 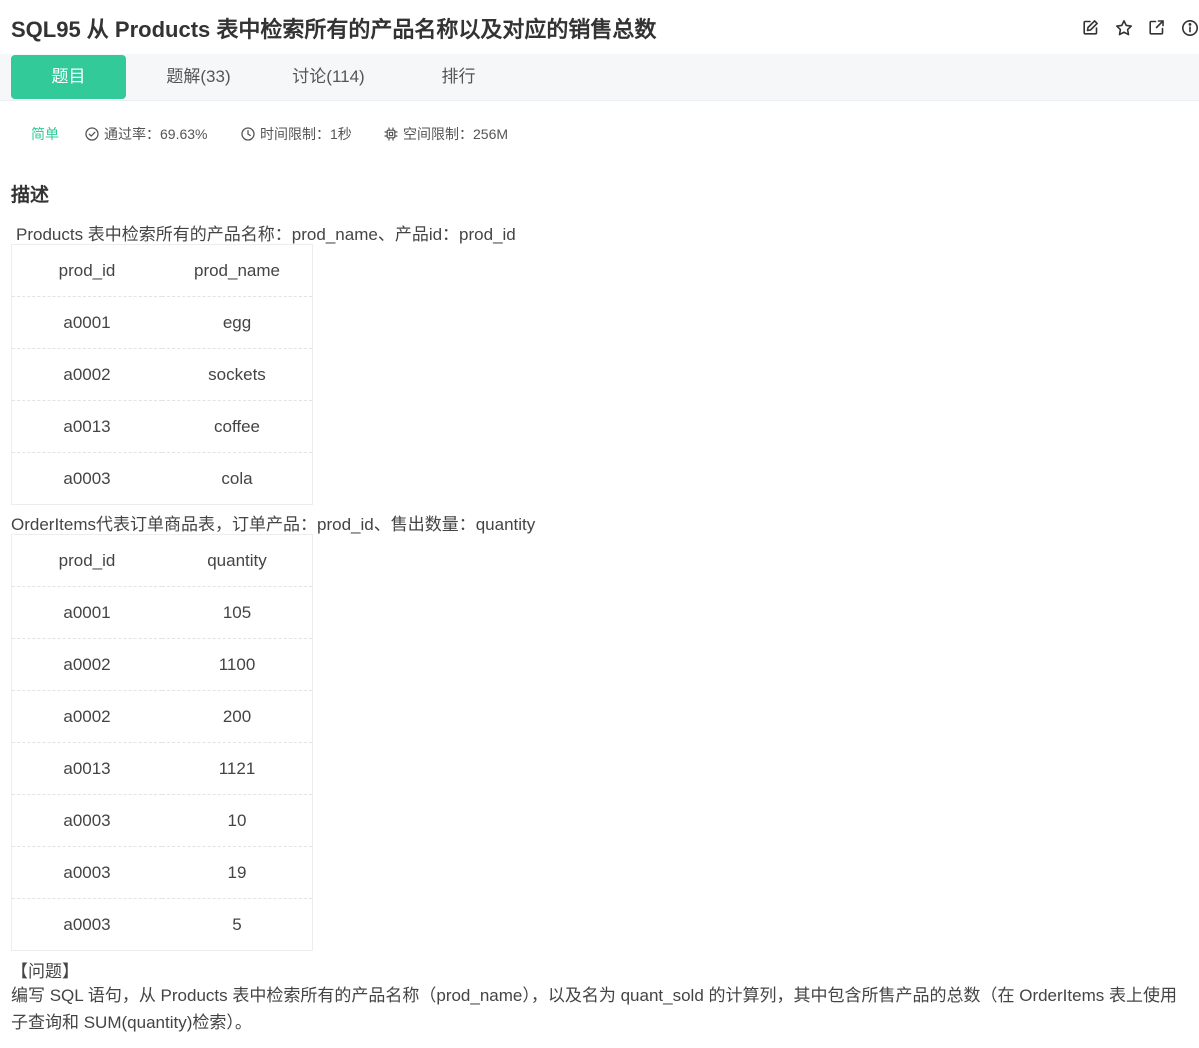 What do you see at coordinates (237, 322) in the screenshot?
I see `table-cell: egg` at bounding box center [237, 322].